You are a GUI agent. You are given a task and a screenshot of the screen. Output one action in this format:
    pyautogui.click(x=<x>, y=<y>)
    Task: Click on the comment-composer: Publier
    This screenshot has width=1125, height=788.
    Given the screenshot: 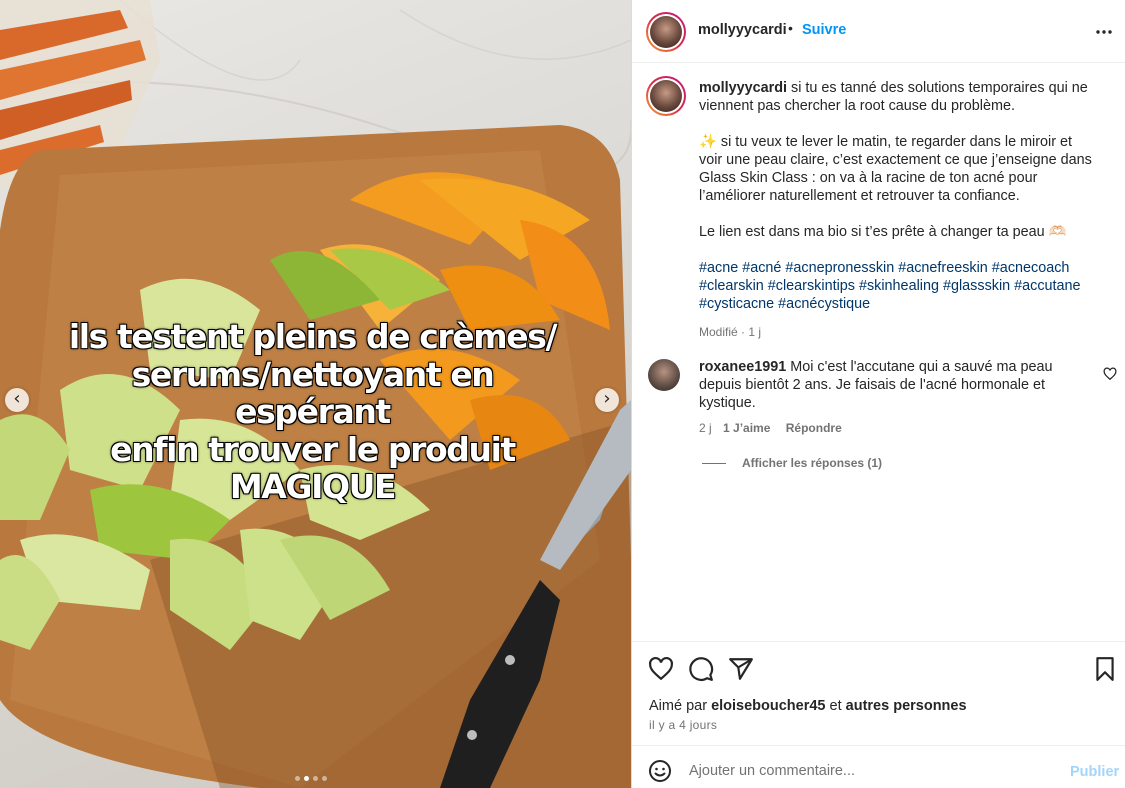 What is the action you would take?
    pyautogui.click(x=878, y=766)
    